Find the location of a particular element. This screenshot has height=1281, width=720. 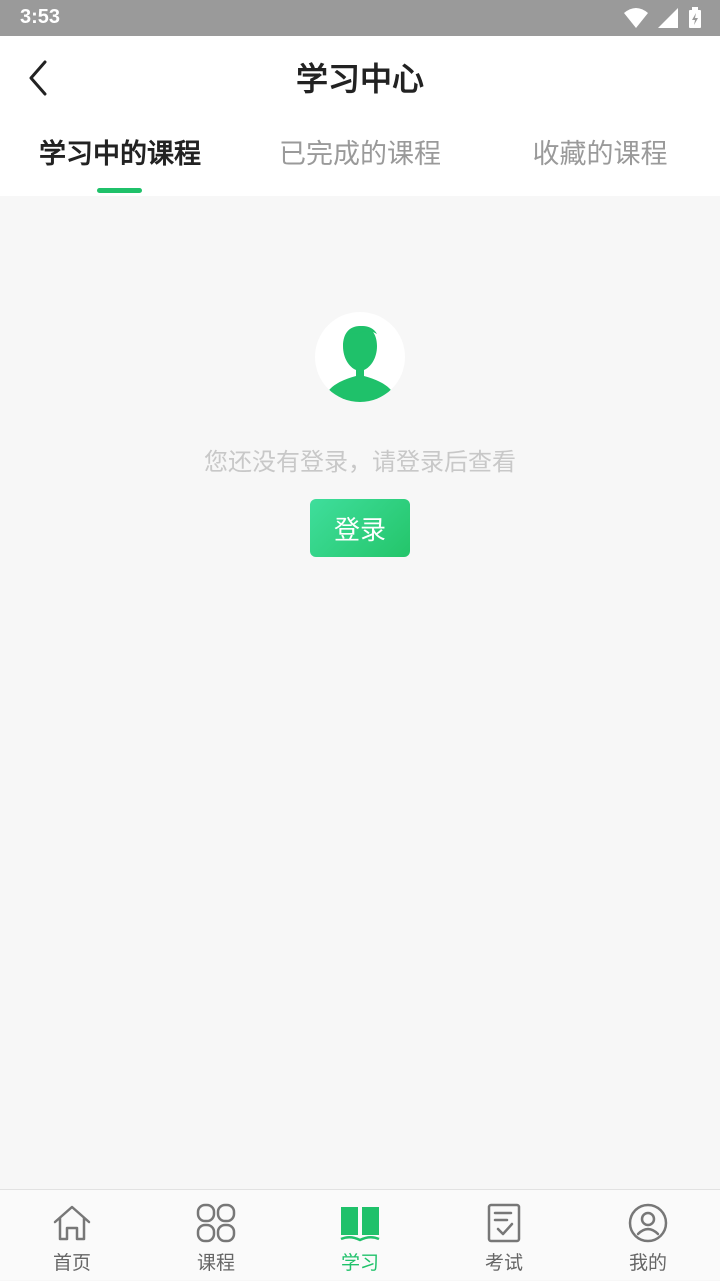

wifi-icon is located at coordinates (636, 18).